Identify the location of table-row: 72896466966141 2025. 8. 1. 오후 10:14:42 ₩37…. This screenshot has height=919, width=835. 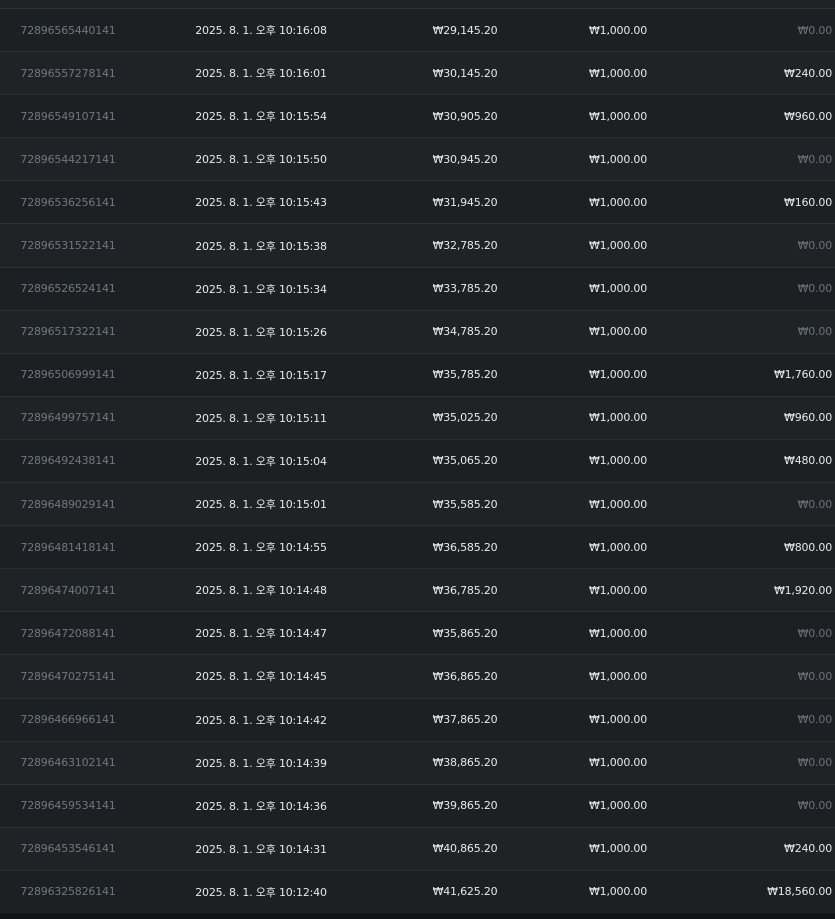
(417, 720).